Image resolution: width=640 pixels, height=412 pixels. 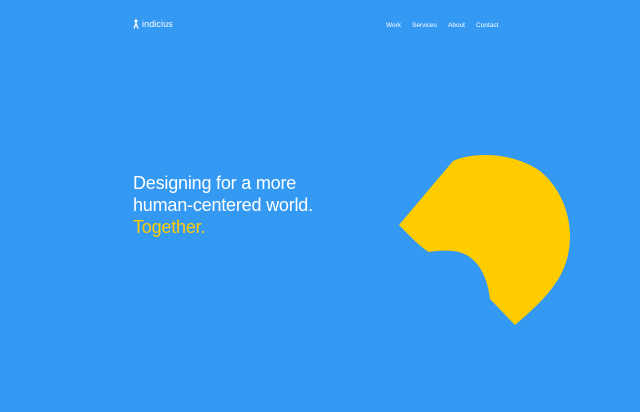 What do you see at coordinates (169, 227) in the screenshot?
I see `hero-line-accent: Together.` at bounding box center [169, 227].